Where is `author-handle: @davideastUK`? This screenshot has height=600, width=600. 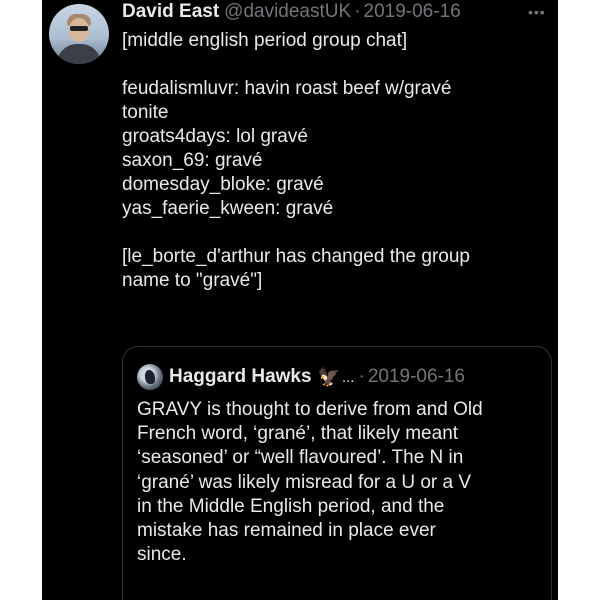 author-handle: @davideastUK is located at coordinates (287, 12).